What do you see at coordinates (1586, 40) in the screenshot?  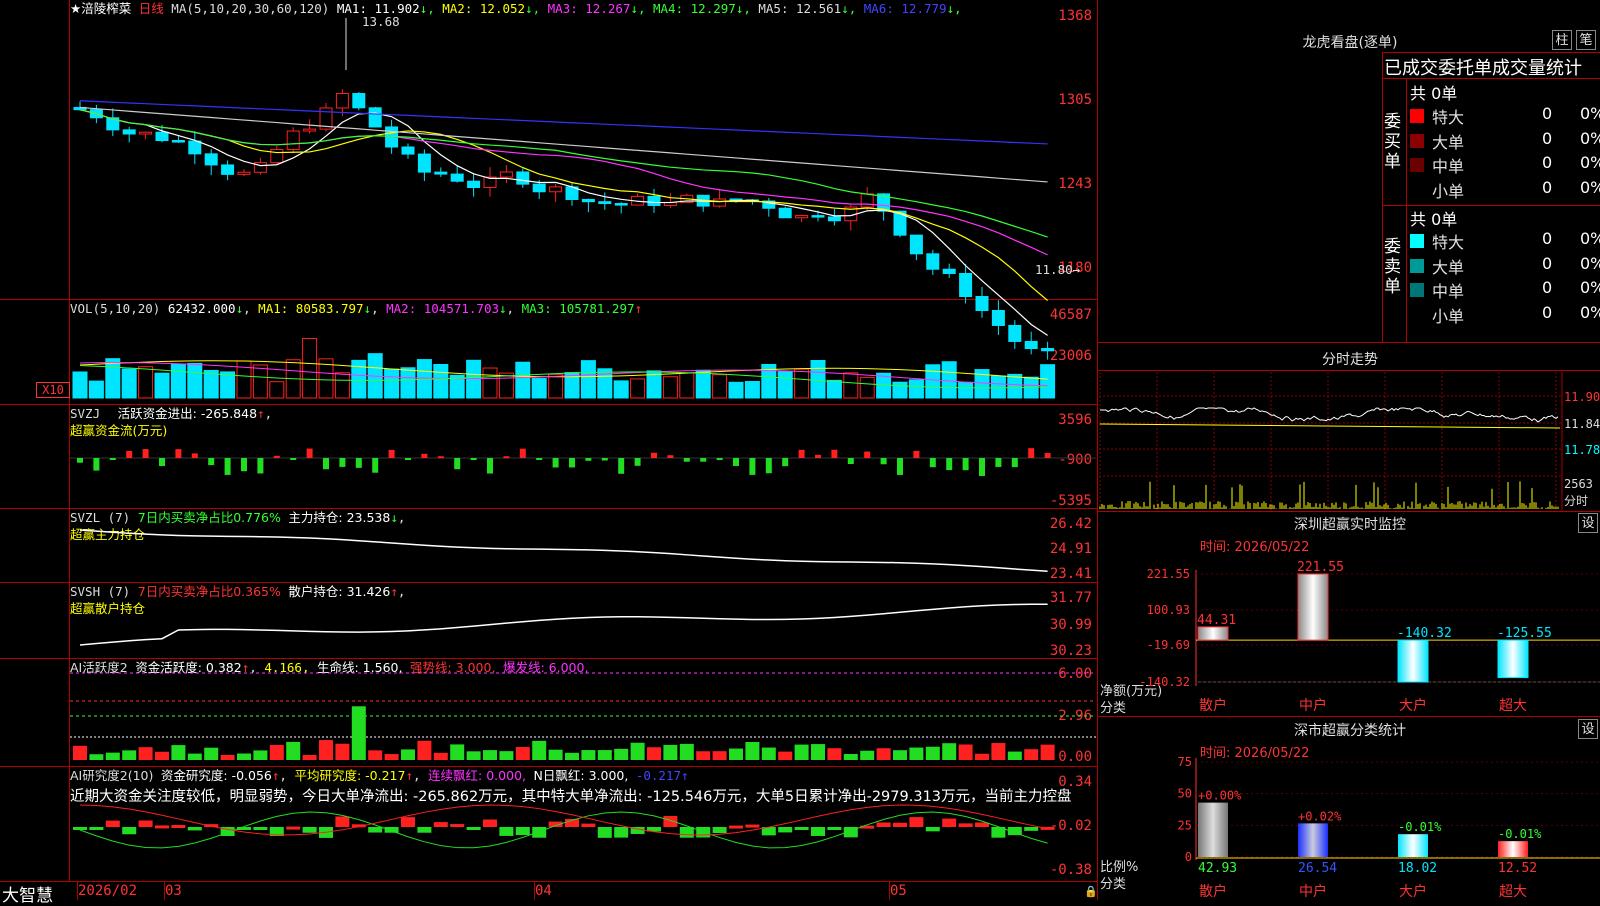 I see `tick-view-button: 笔` at bounding box center [1586, 40].